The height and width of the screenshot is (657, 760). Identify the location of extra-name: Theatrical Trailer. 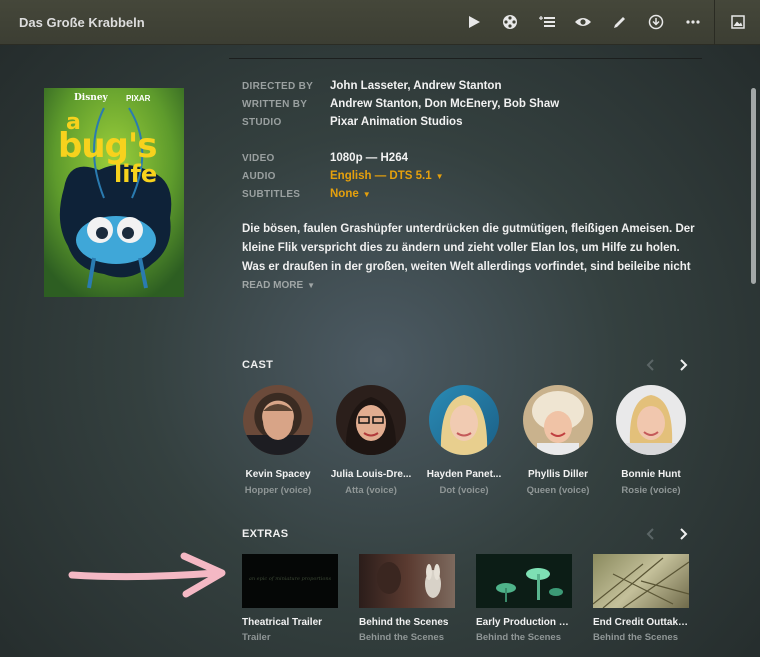
(282, 622).